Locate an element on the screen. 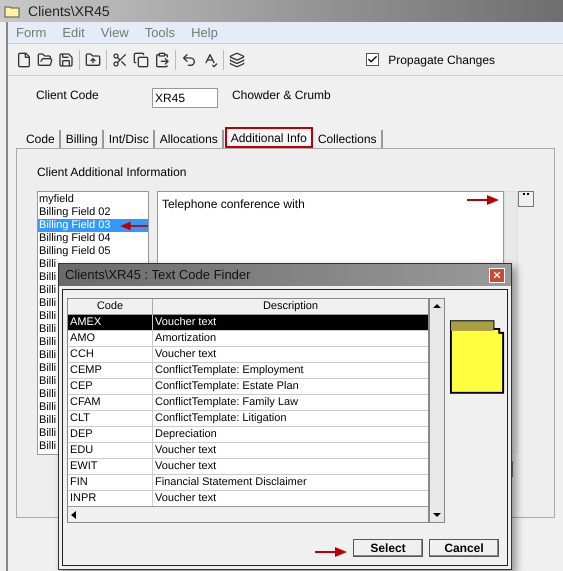 This screenshot has height=571, width=563. open-folder-icon is located at coordinates (45, 60).